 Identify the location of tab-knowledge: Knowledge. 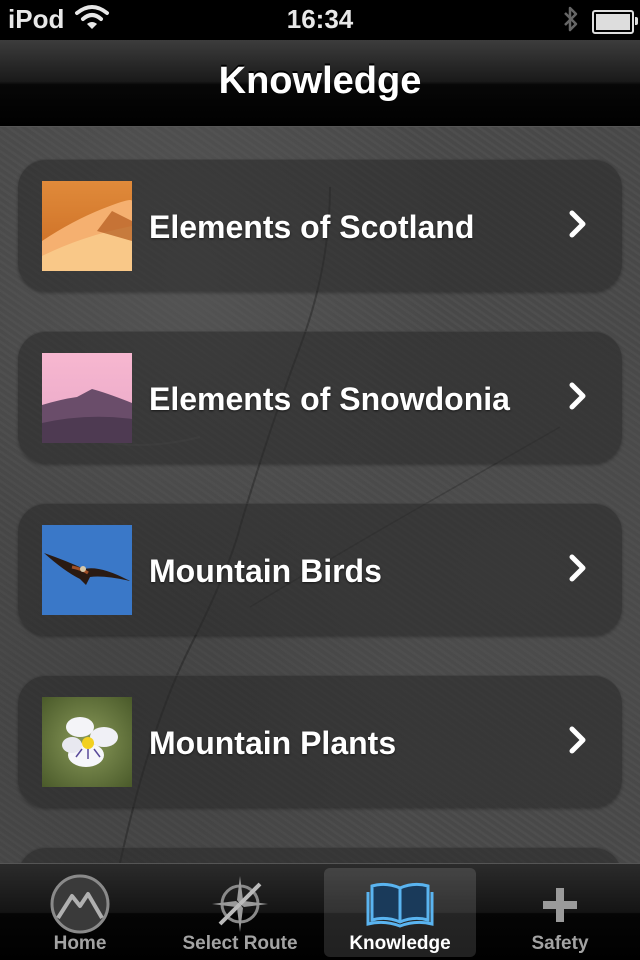
(400, 912).